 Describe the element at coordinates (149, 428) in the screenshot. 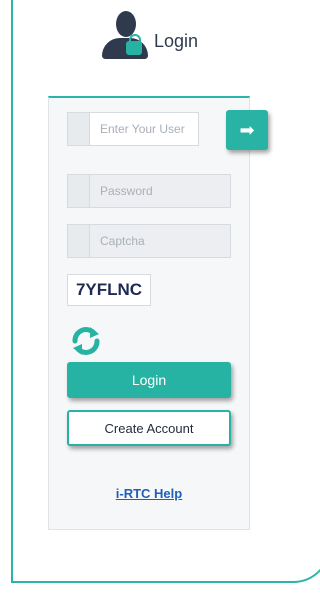

I see `create-account-button: Create Account` at that location.